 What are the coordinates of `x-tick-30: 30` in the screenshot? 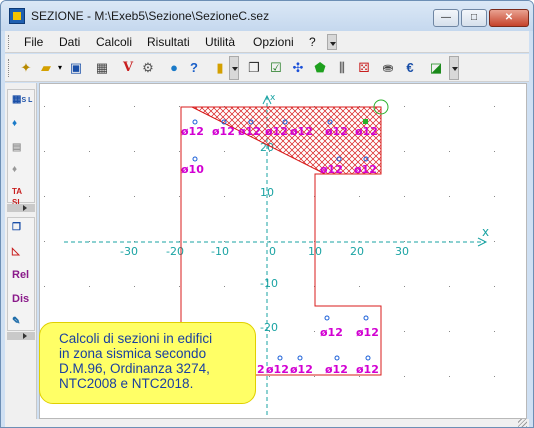 It's located at (402, 251).